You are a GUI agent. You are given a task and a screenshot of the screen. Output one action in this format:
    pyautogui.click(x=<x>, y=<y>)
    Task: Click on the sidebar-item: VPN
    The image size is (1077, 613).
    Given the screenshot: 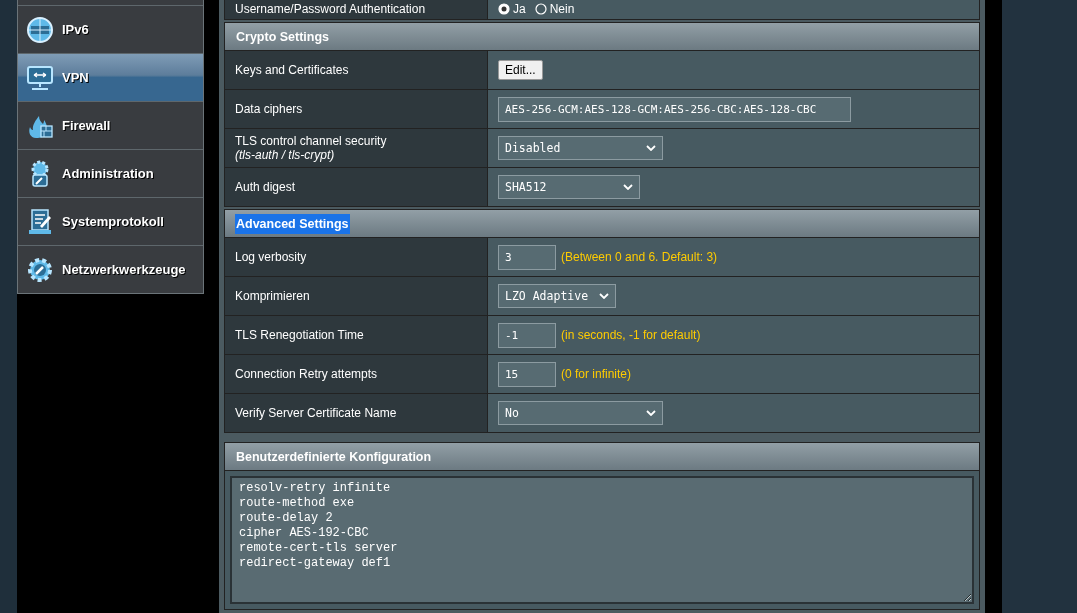 What is the action you would take?
    pyautogui.click(x=110, y=77)
    